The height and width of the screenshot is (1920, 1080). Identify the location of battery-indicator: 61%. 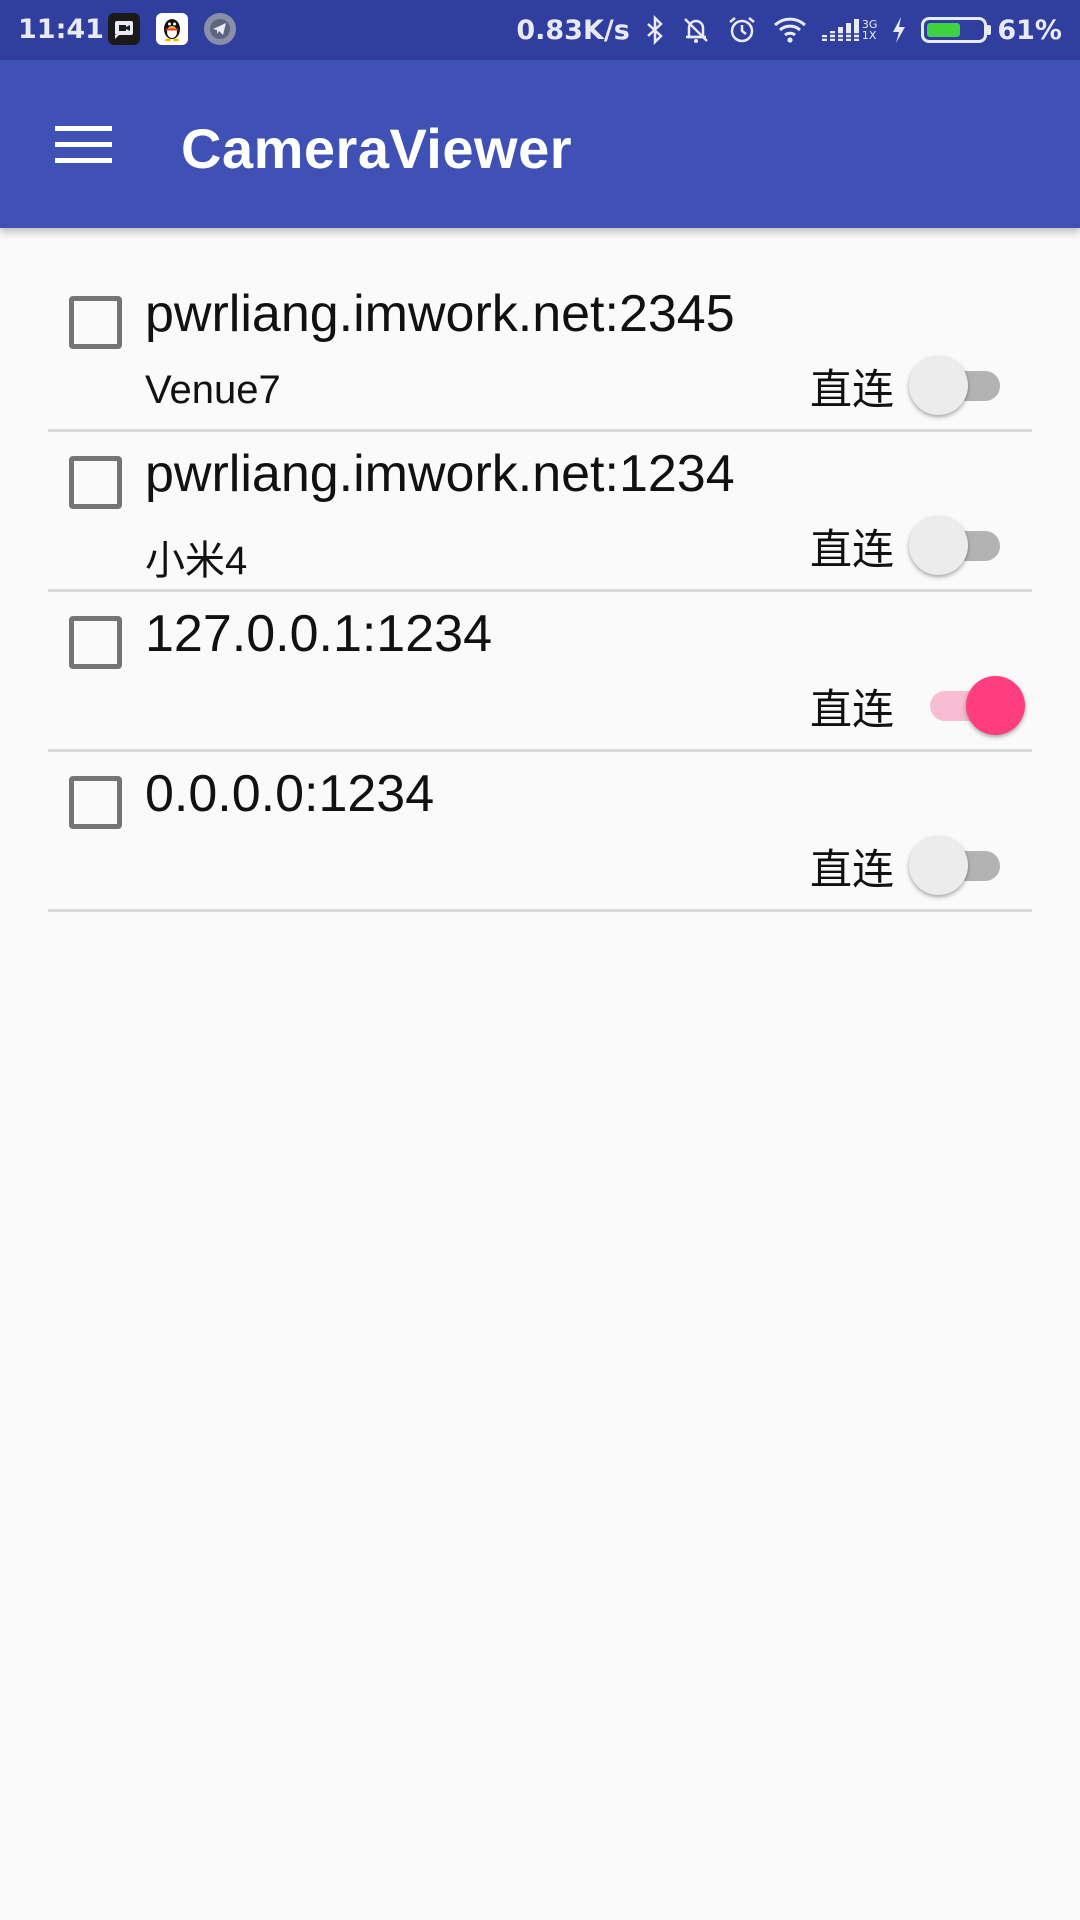
(991, 30).